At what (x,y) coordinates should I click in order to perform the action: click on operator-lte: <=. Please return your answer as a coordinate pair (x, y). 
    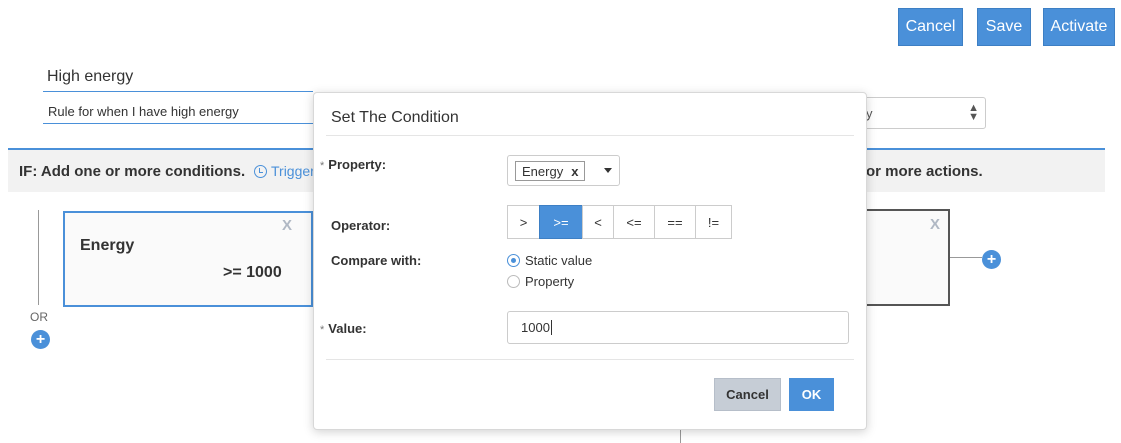
    Looking at the image, I should click on (634, 222).